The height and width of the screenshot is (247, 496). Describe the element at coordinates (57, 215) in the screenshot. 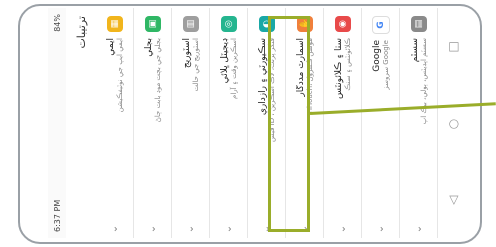

I see `status-time: 6:37 PM` at that location.